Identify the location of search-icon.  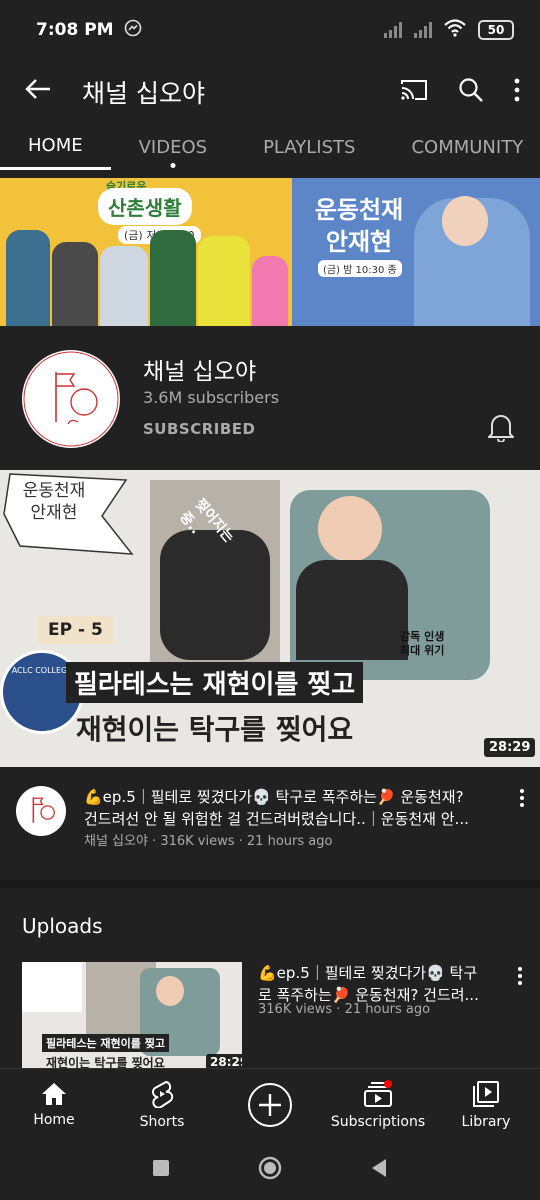
(471, 92).